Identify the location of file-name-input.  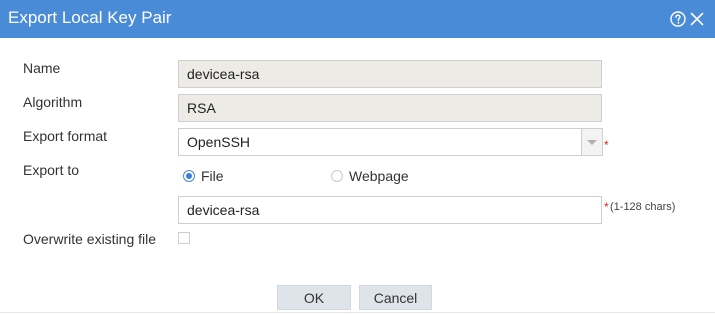
(390, 210).